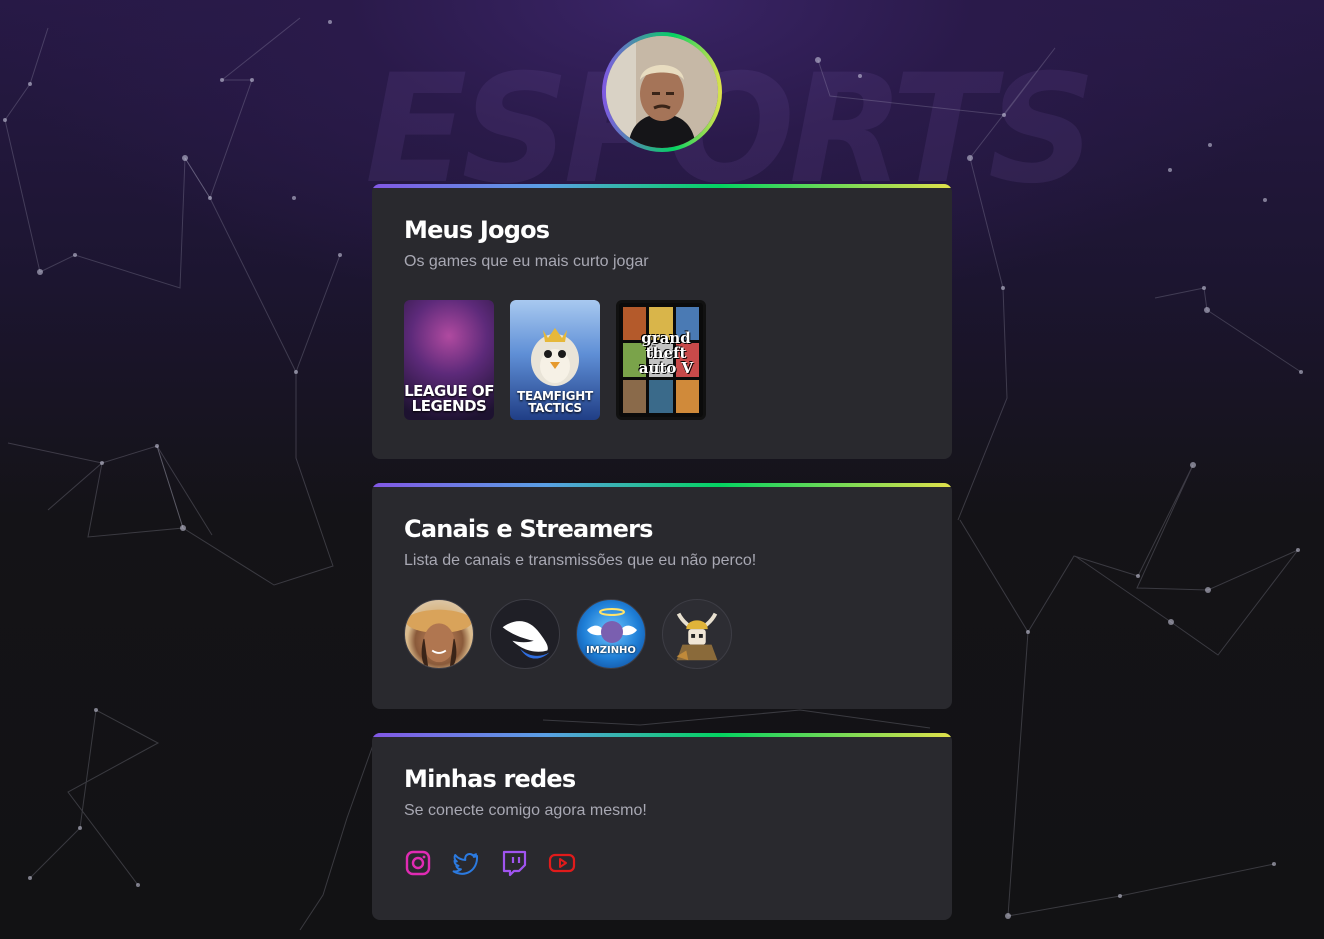 The width and height of the screenshot is (1324, 939). What do you see at coordinates (666, 353) in the screenshot?
I see `game-caption: grand theft auto V` at bounding box center [666, 353].